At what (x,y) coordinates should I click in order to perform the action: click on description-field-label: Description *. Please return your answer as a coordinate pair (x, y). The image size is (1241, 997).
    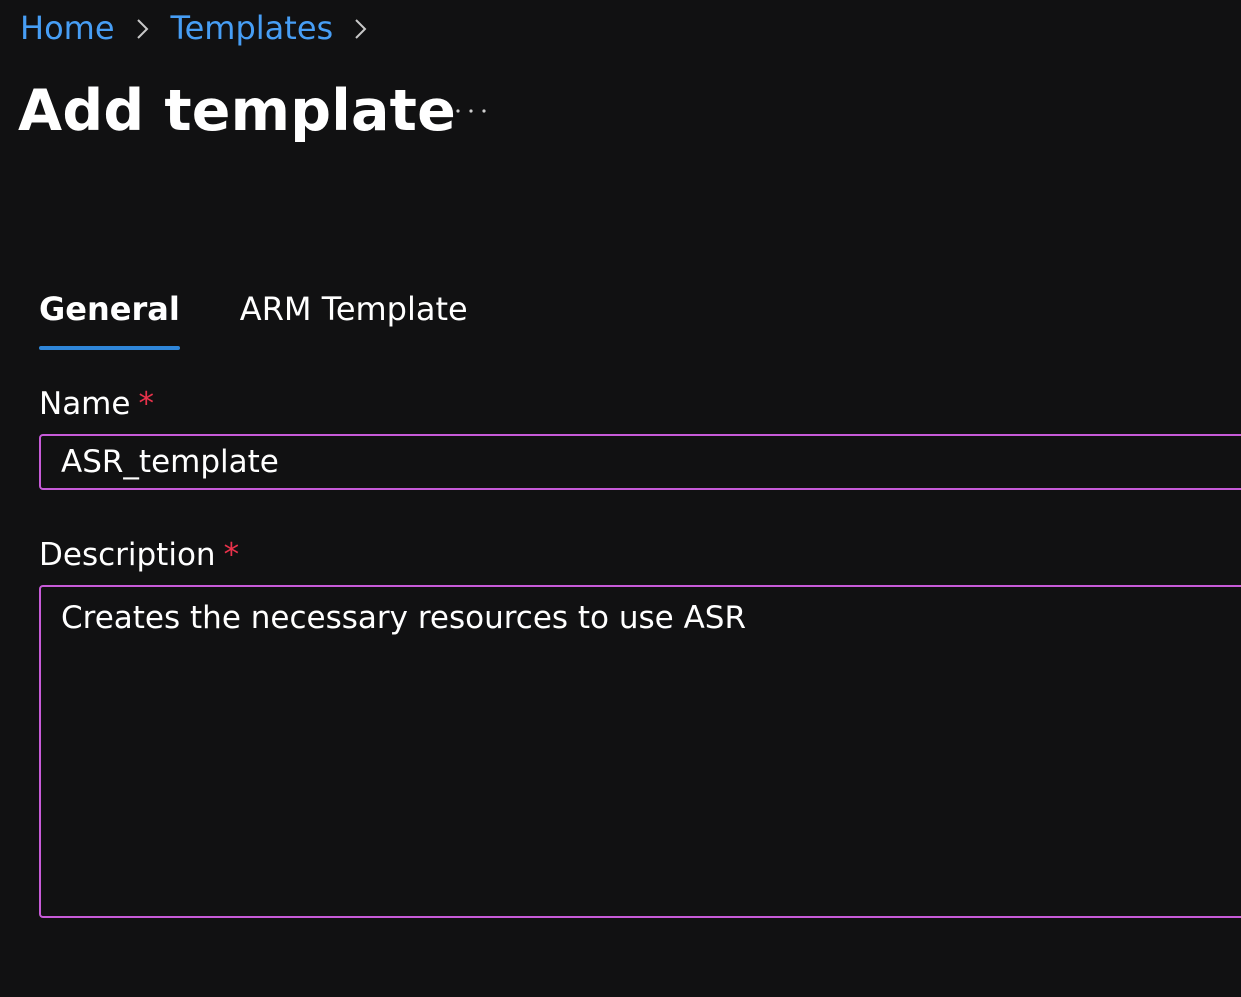
    Looking at the image, I should click on (139, 555).